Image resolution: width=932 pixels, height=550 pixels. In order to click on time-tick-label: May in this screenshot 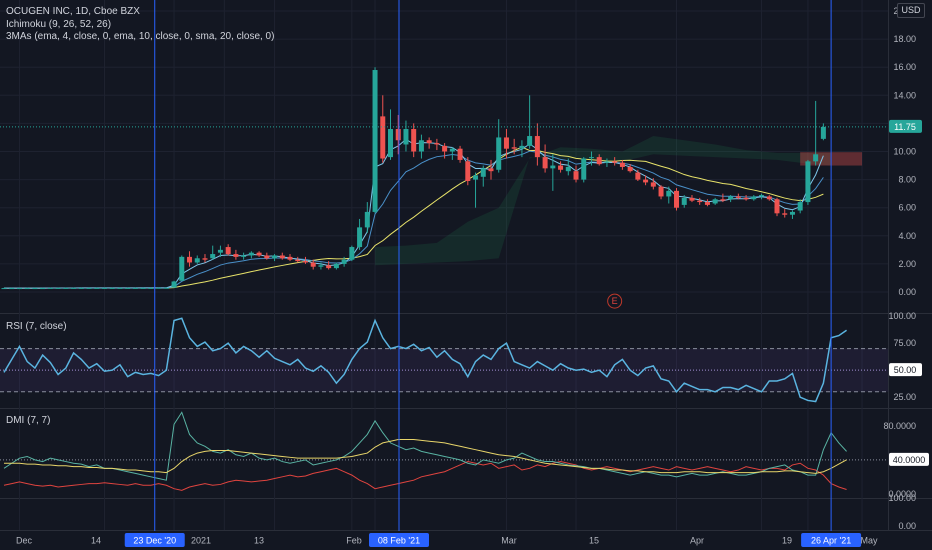, I will do `click(869, 541)`.